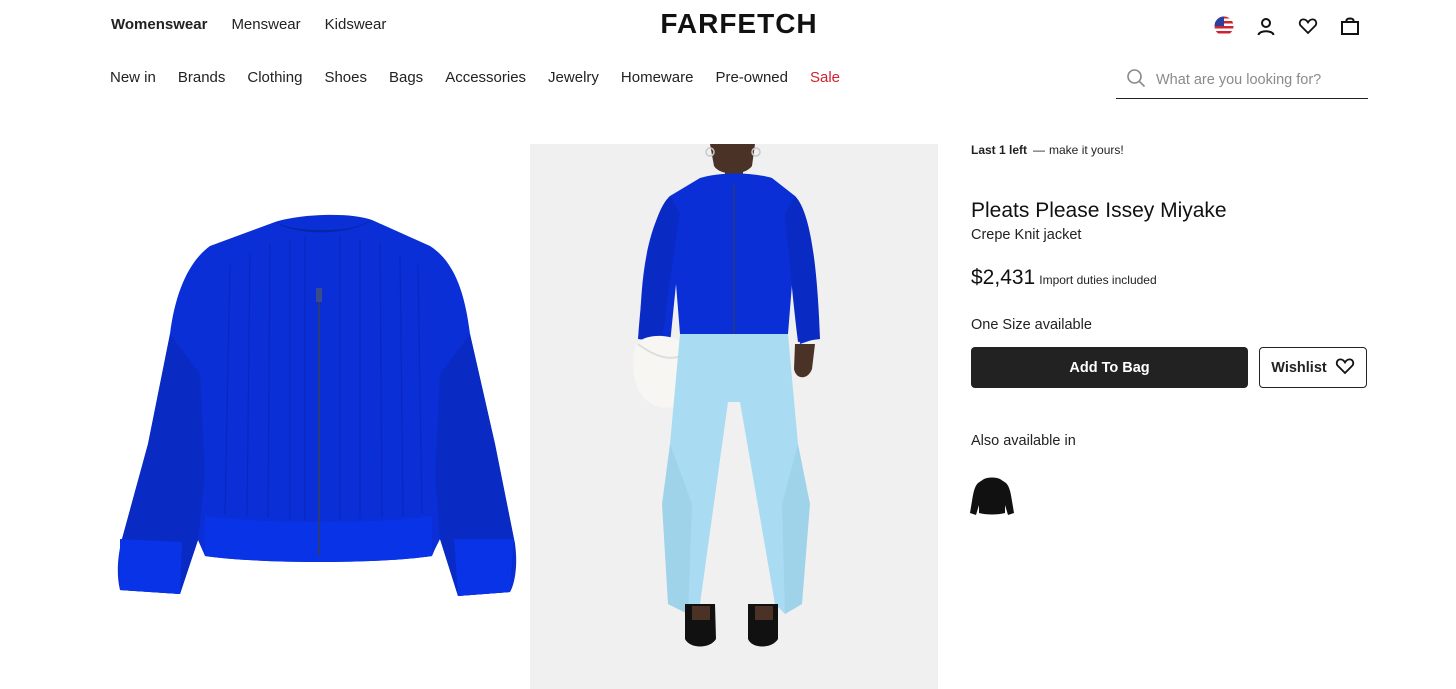  Describe the element at coordinates (1023, 441) in the screenshot. I see `also-available-heading: Also available in` at that location.